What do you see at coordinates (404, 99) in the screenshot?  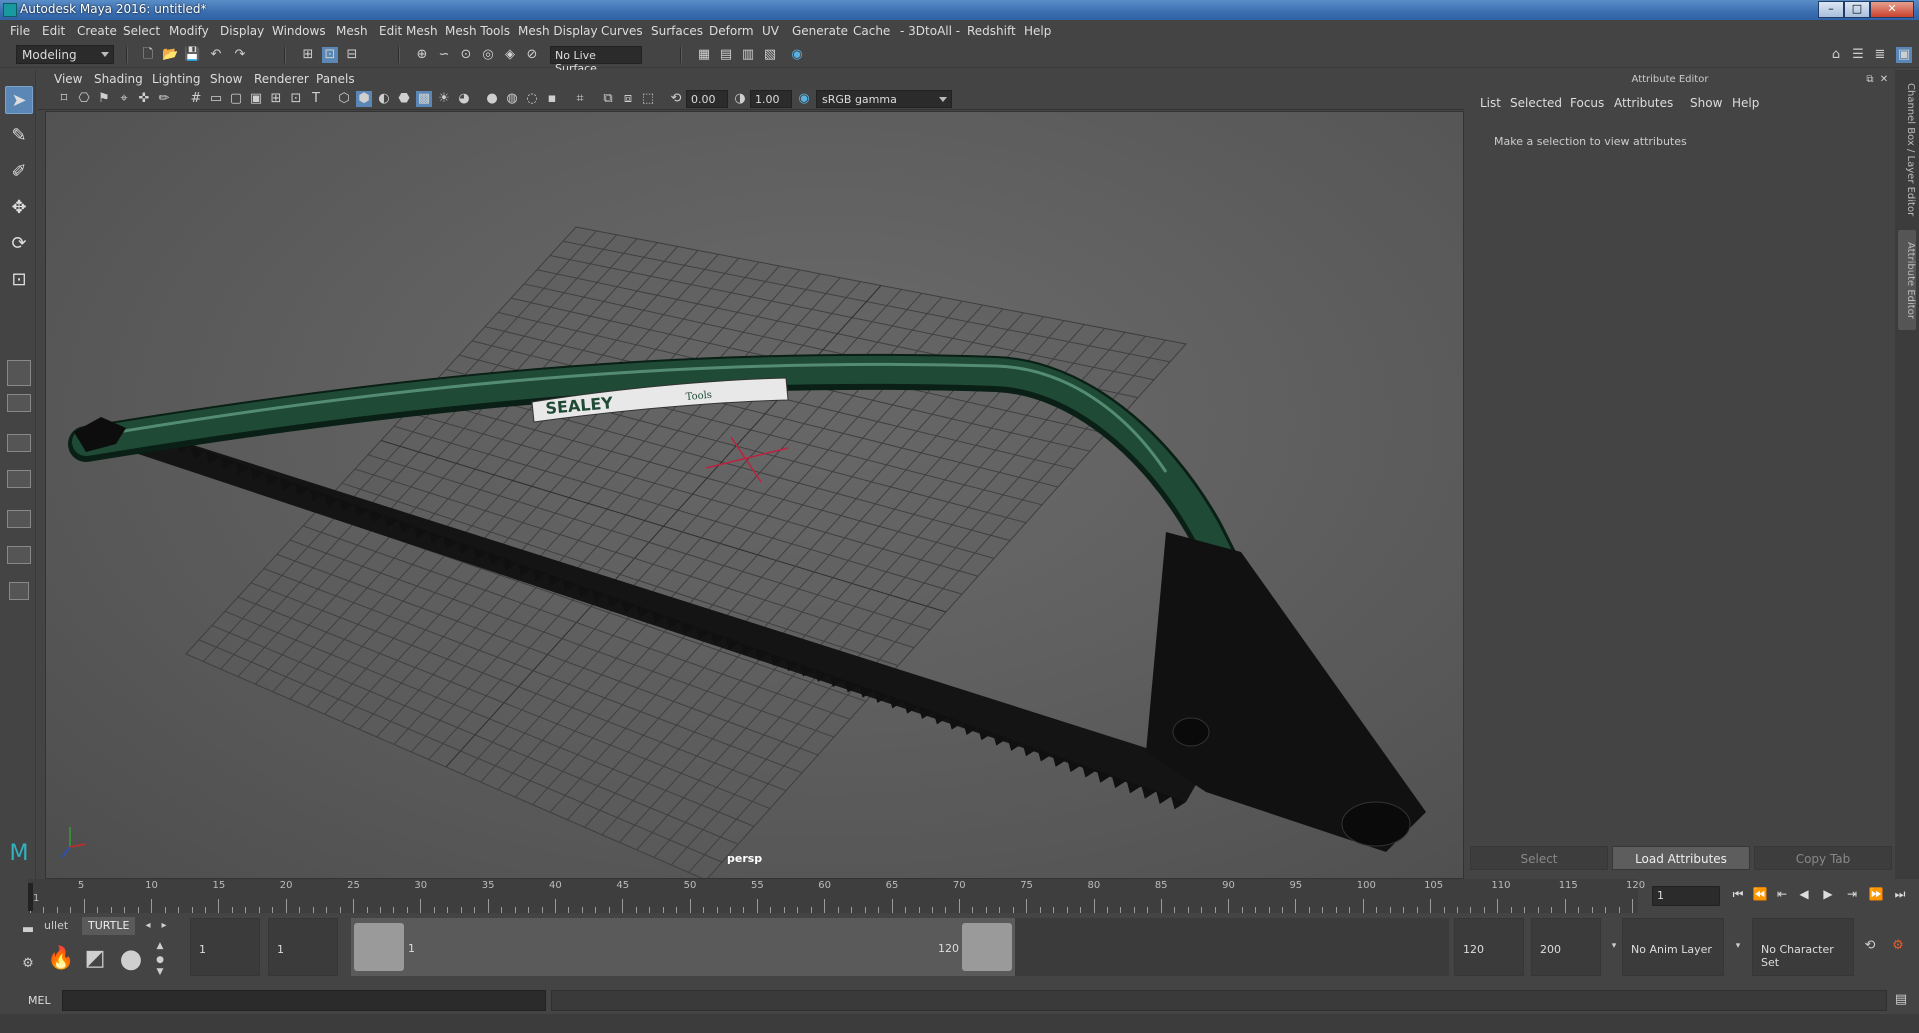 I see `wireframe-on-shaded-icon: ⬣` at bounding box center [404, 99].